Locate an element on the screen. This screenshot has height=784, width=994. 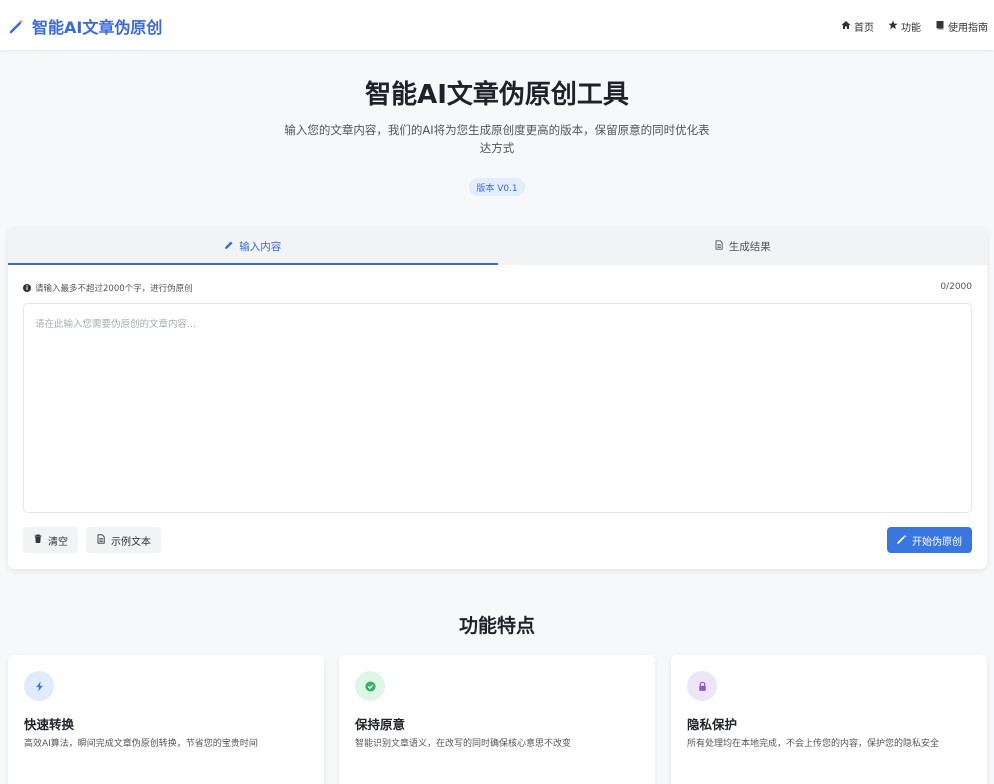
top-navbar: 智能AI文章伪原创 首页 功能 使用指南 is located at coordinates (497, 25).